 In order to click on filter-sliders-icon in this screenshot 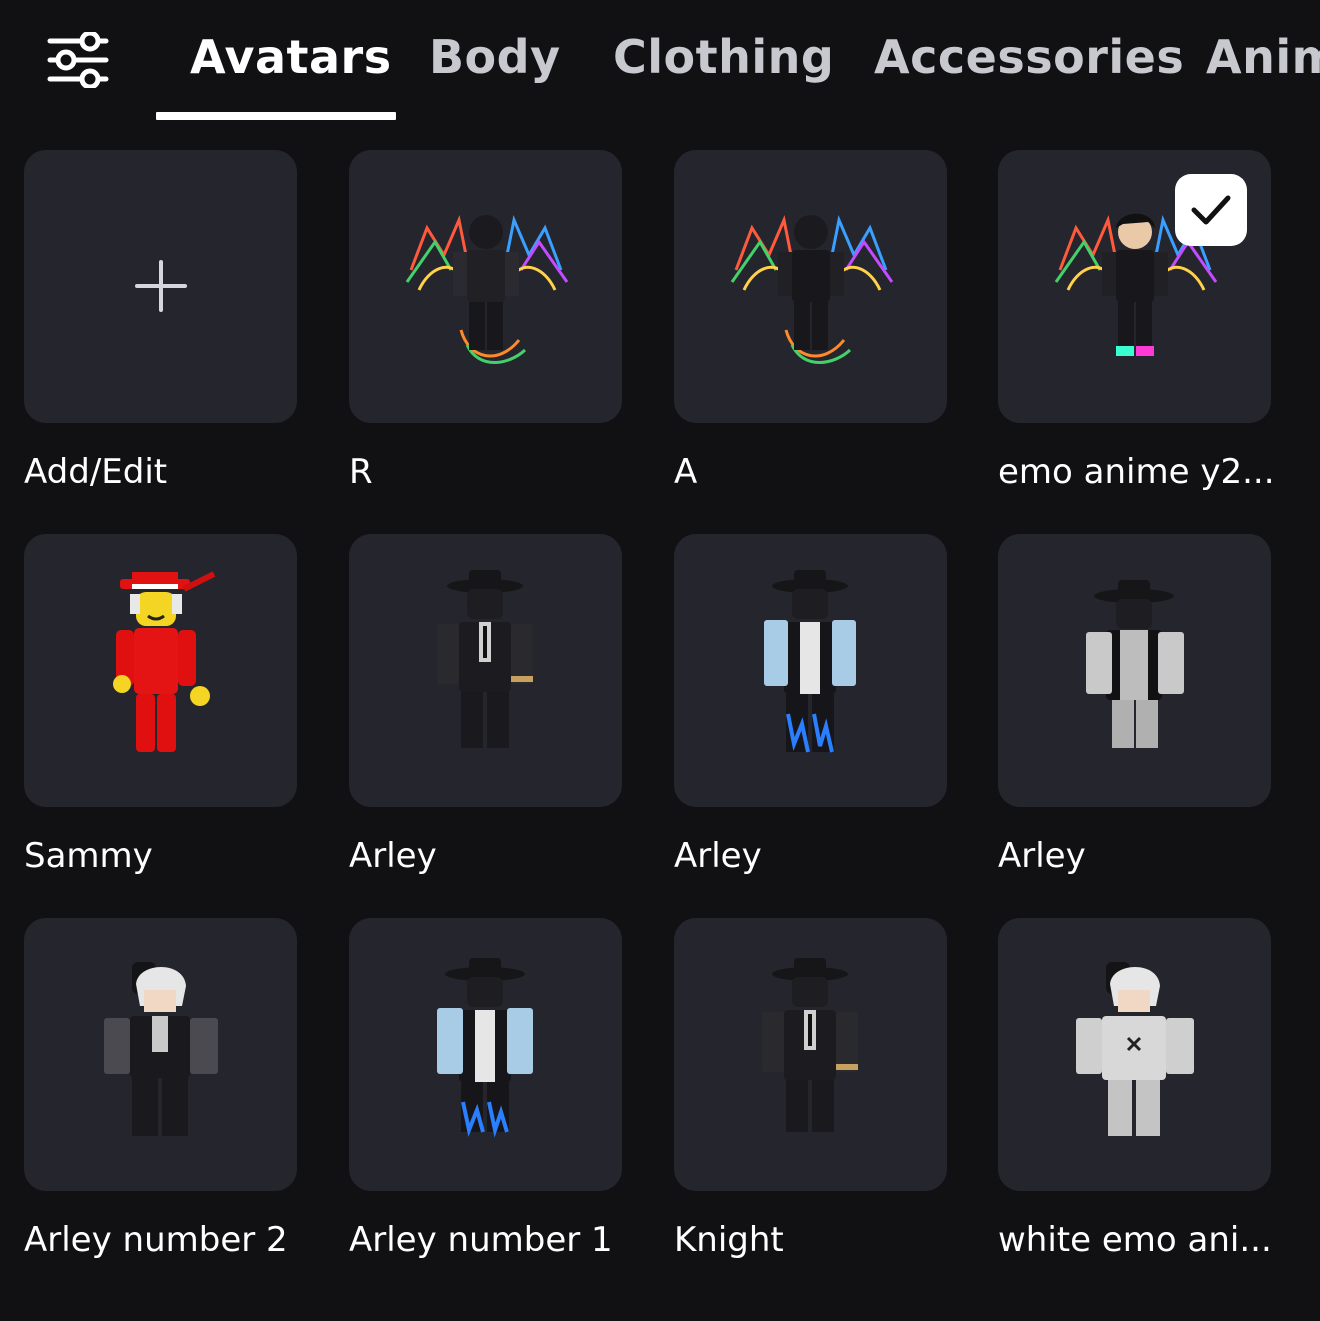, I will do `click(78, 60)`.